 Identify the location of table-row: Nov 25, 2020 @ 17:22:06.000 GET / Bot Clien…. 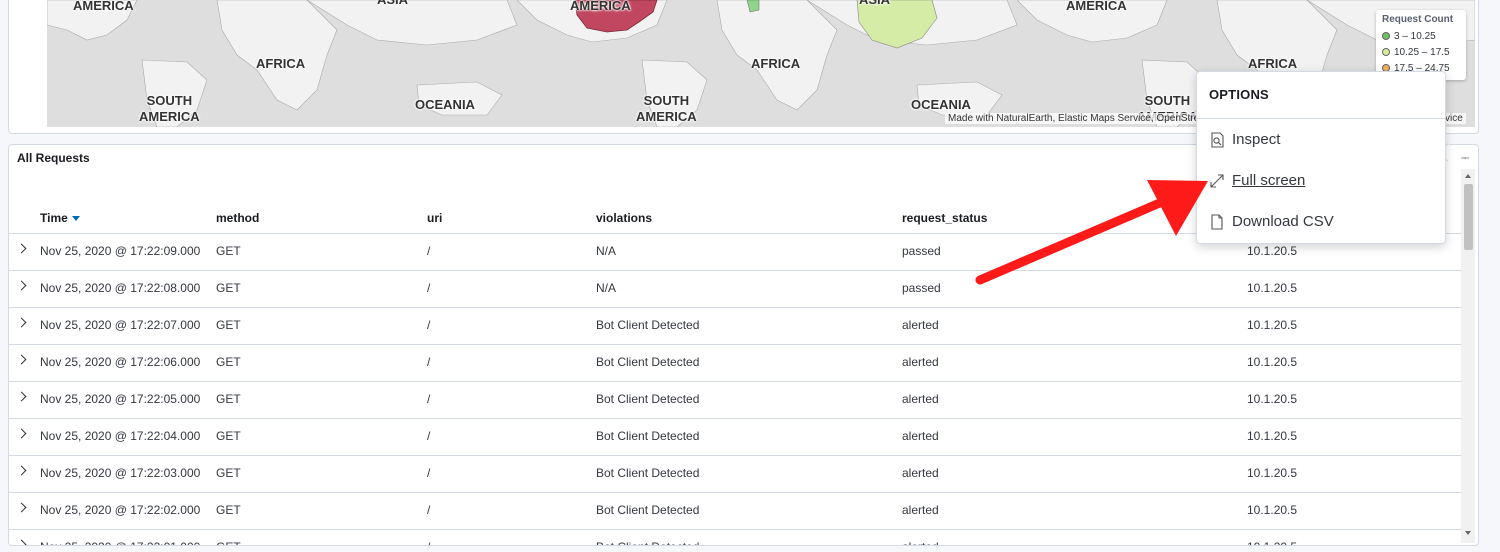
(735, 363).